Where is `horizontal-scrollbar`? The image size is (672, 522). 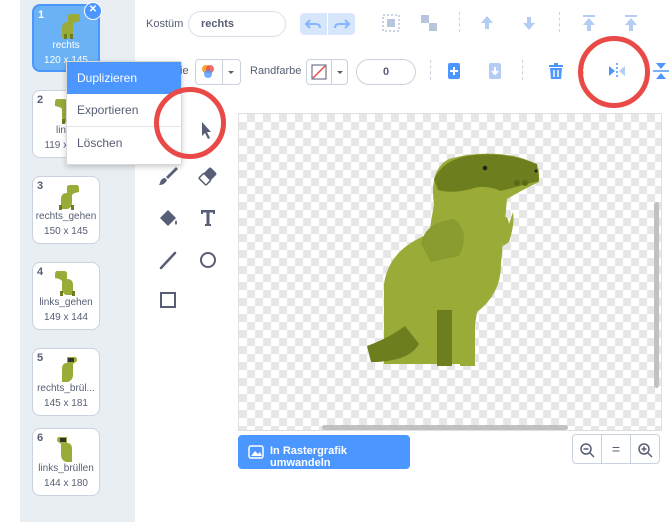 horizontal-scrollbar is located at coordinates (445, 427).